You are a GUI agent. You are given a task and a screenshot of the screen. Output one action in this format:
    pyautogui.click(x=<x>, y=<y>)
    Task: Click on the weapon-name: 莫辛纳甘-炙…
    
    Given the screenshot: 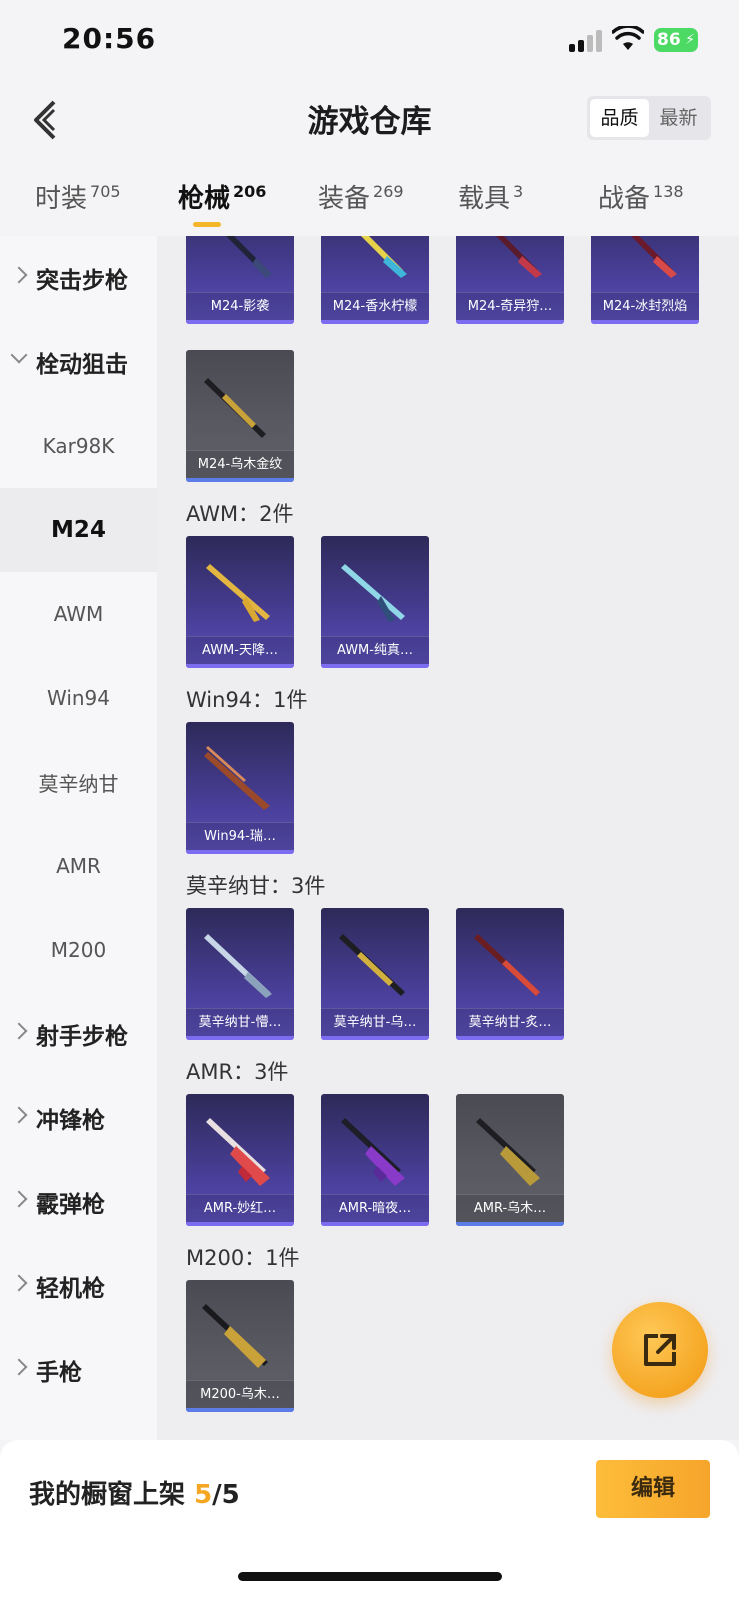 What is the action you would take?
    pyautogui.click(x=510, y=1022)
    